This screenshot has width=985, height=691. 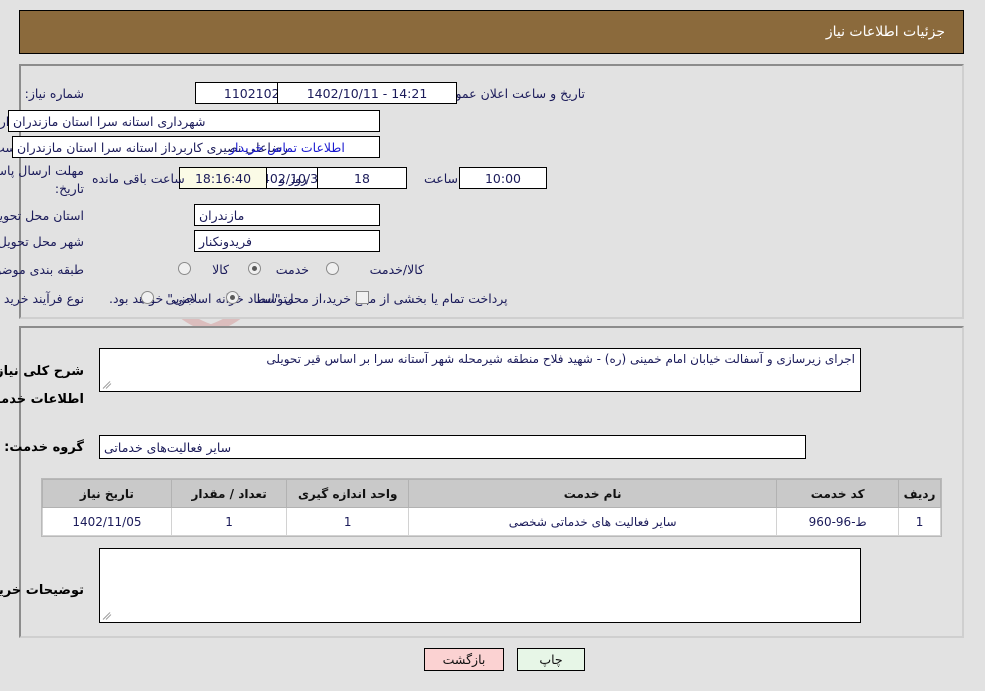 What do you see at coordinates (148, 297) in the screenshot?
I see `radio-process-minor` at bounding box center [148, 297].